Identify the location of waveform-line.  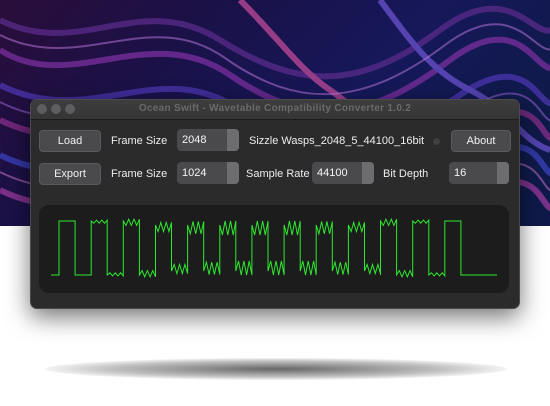
(274, 248).